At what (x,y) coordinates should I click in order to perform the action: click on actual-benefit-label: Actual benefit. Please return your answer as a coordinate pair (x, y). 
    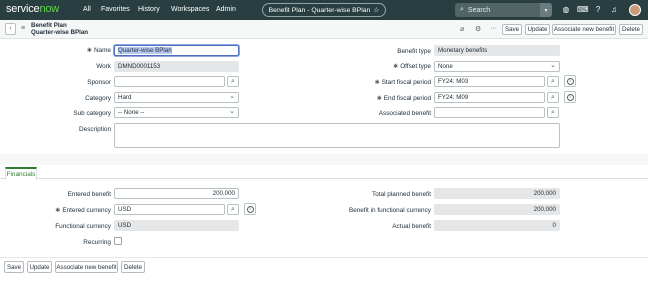
    Looking at the image, I should click on (411, 226).